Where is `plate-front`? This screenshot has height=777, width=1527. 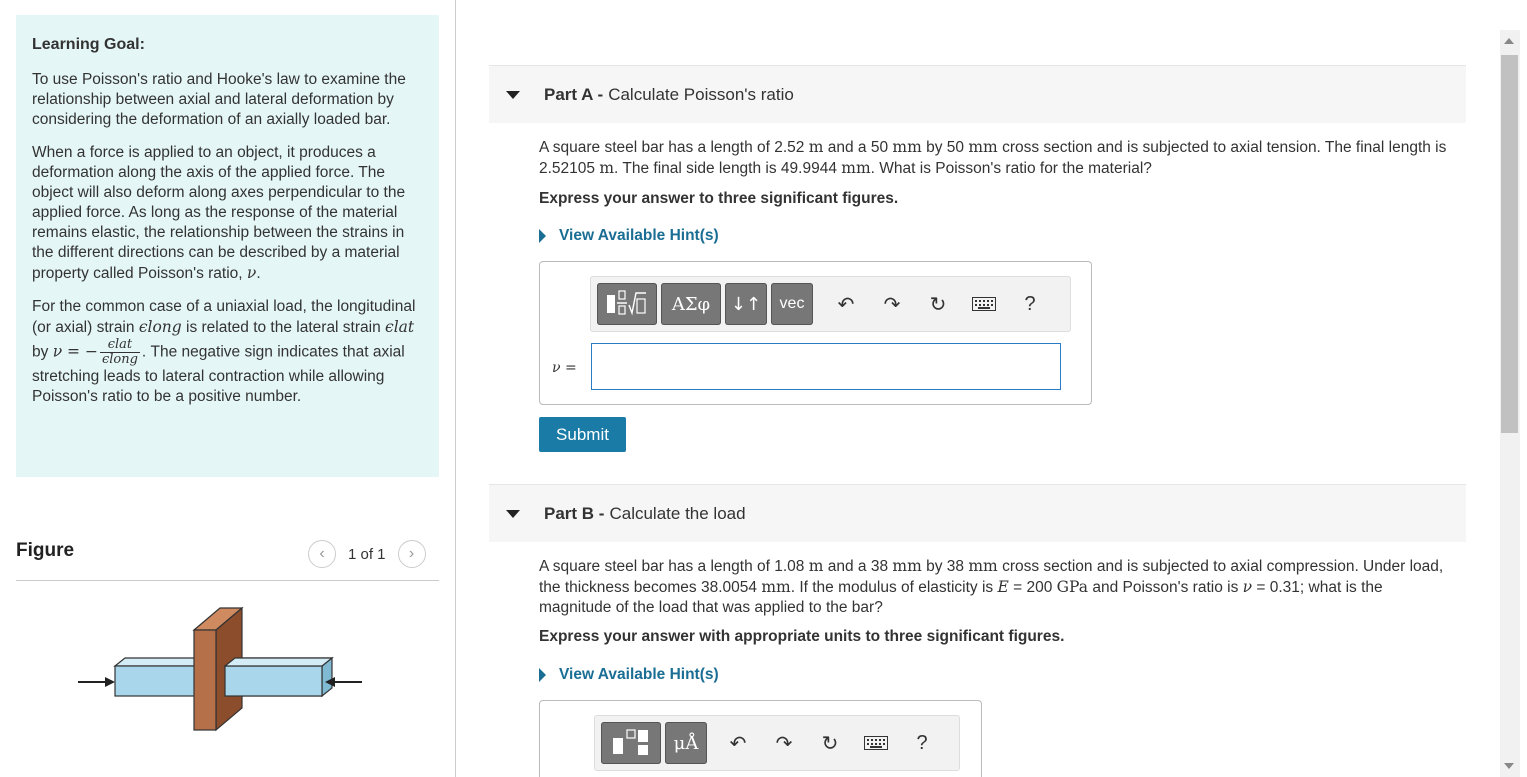
plate-front is located at coordinates (205, 680).